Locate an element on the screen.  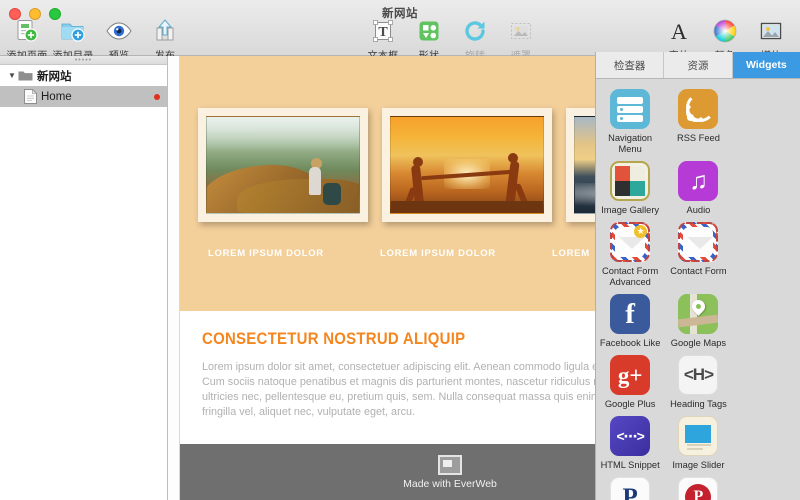
widget-pinterest-pin-it: P Pinterest Pin It is located at coordinates (698, 488).